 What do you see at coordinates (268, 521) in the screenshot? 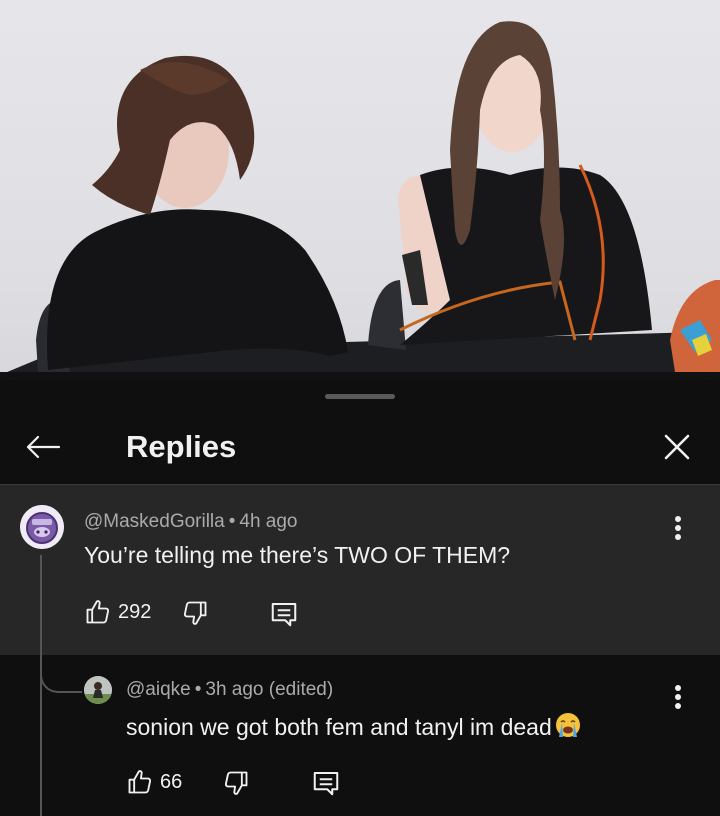
I see `comment-time: 4h ago` at bounding box center [268, 521].